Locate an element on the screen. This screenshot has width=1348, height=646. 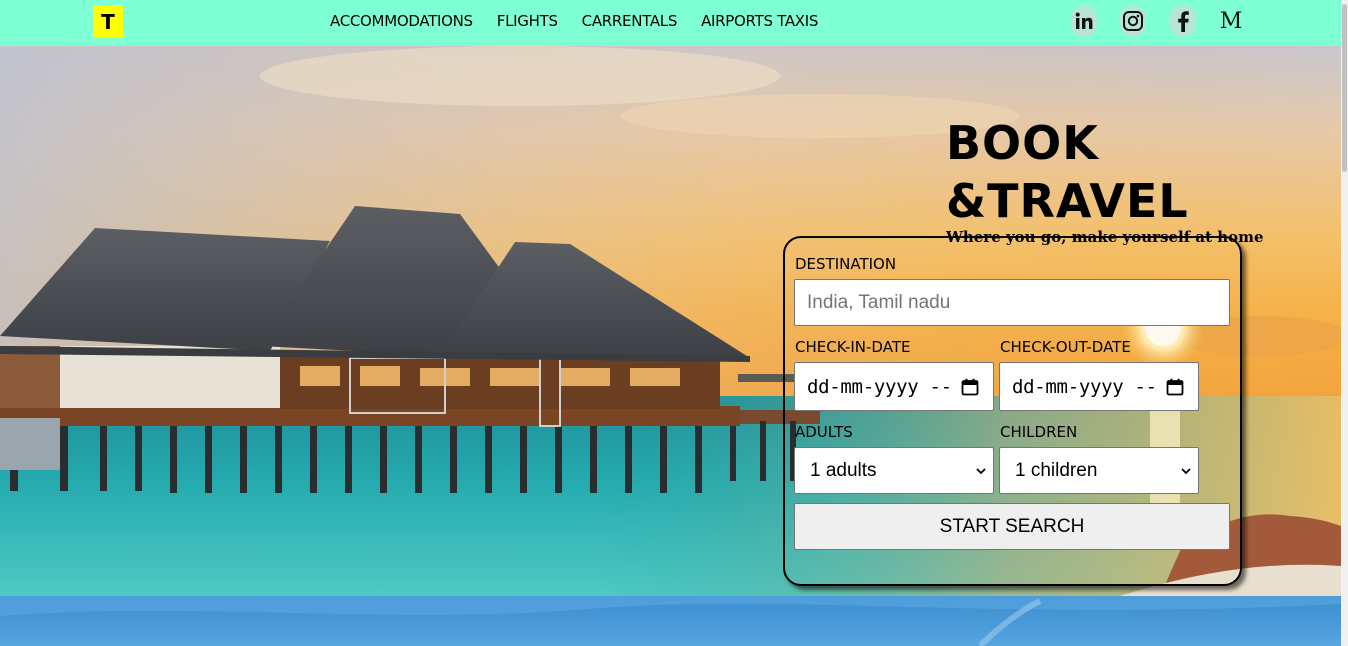
next-section-image is located at coordinates (670, 621).